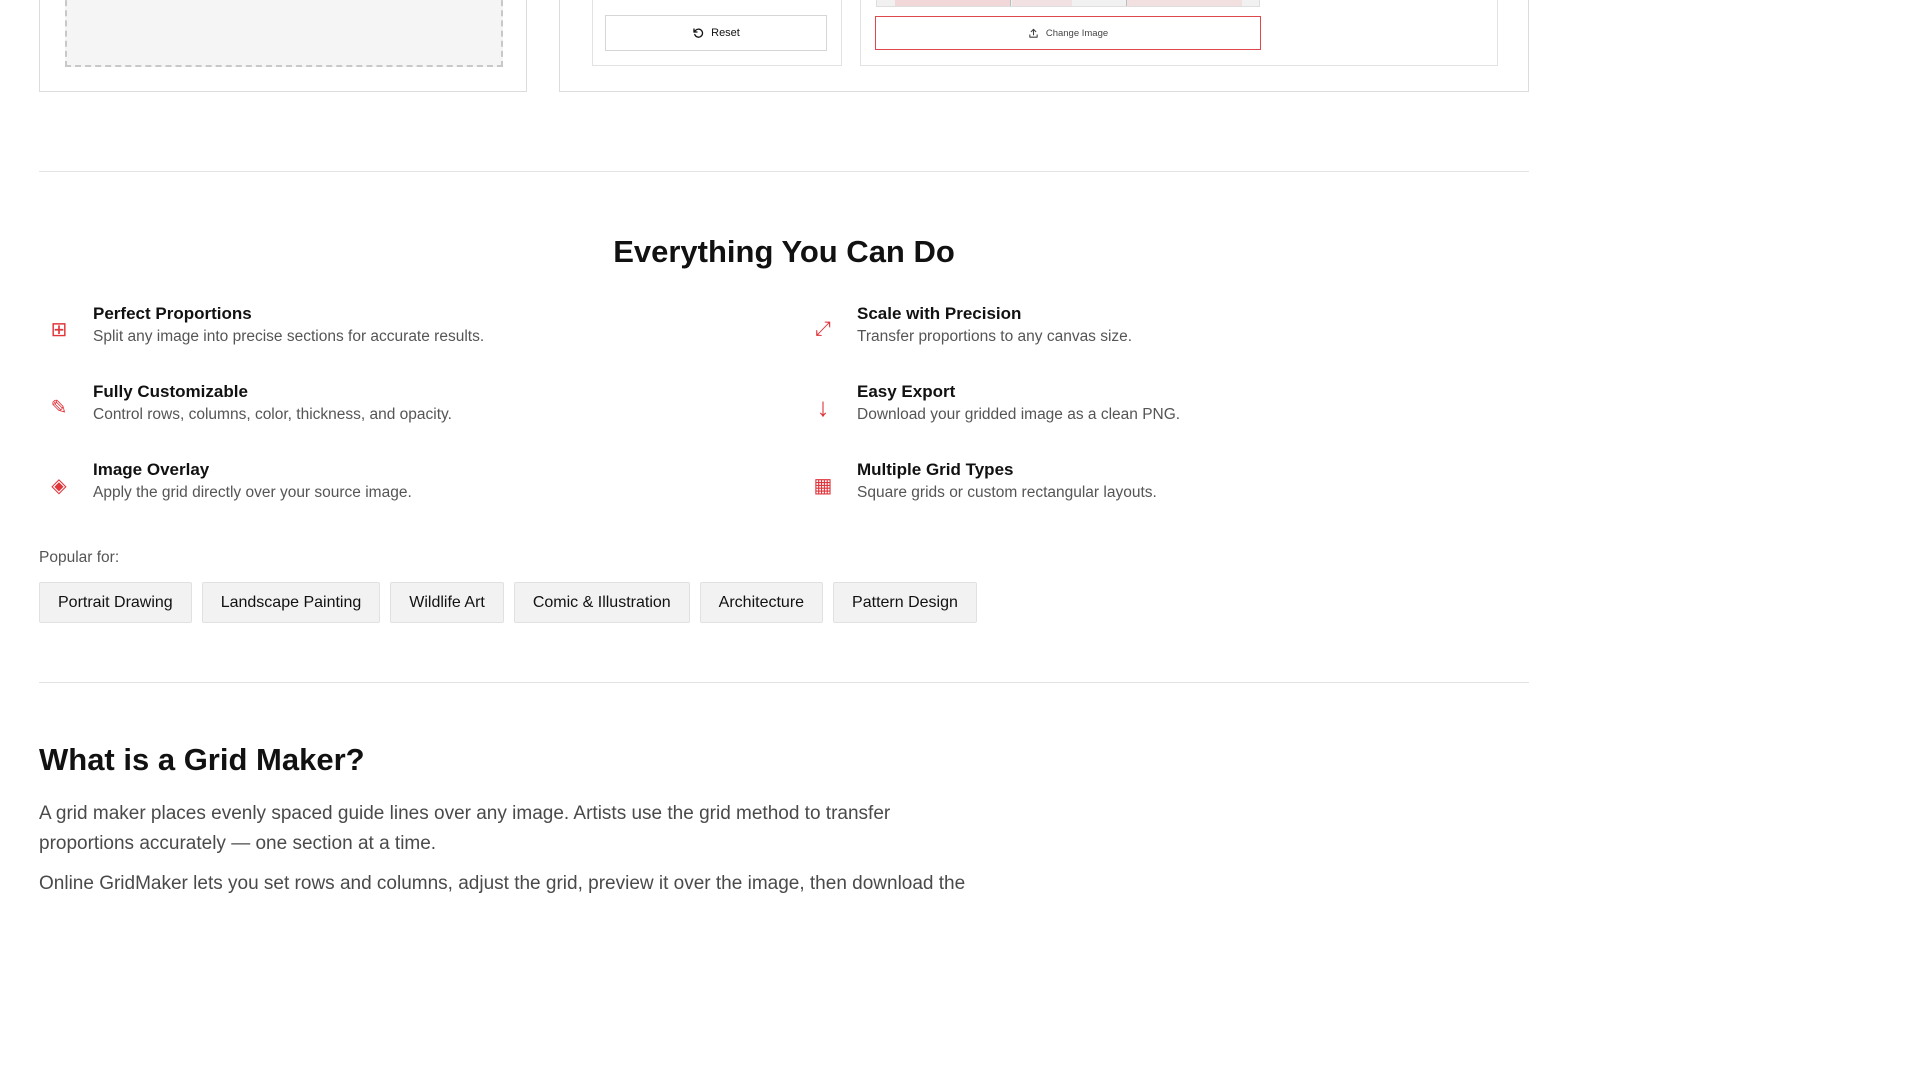  What do you see at coordinates (935, 469) in the screenshot?
I see `feature-title: Multiple Grid Types` at bounding box center [935, 469].